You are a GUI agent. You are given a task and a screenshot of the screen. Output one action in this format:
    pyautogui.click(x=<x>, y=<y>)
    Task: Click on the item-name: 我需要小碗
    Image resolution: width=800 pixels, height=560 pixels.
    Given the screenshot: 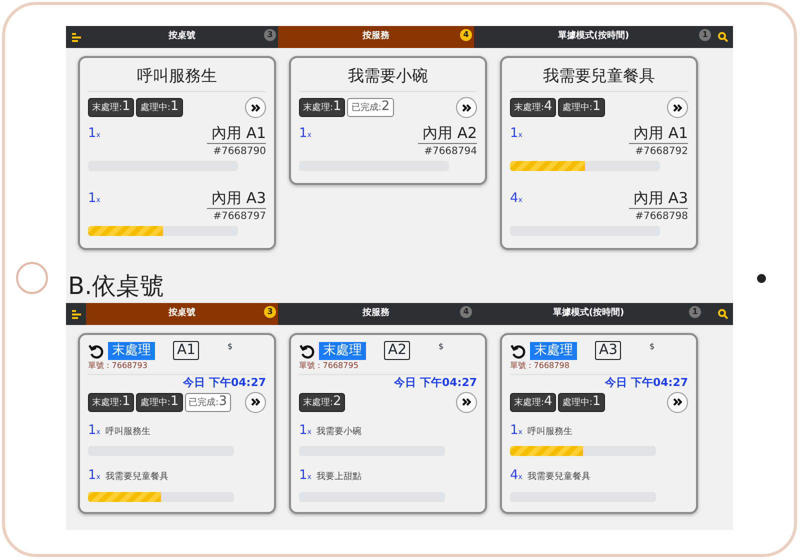 What is the action you would take?
    pyautogui.click(x=339, y=432)
    